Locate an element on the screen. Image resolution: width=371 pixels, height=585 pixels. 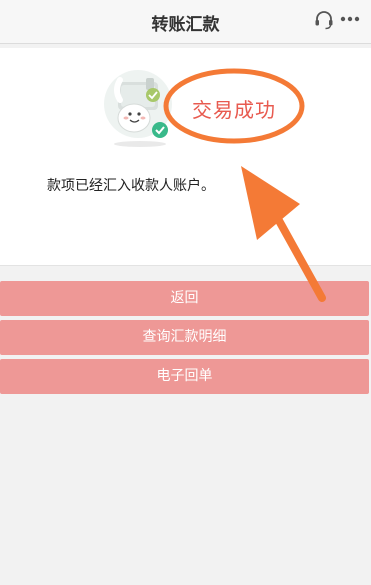
more-dots-icon is located at coordinates (350, 19).